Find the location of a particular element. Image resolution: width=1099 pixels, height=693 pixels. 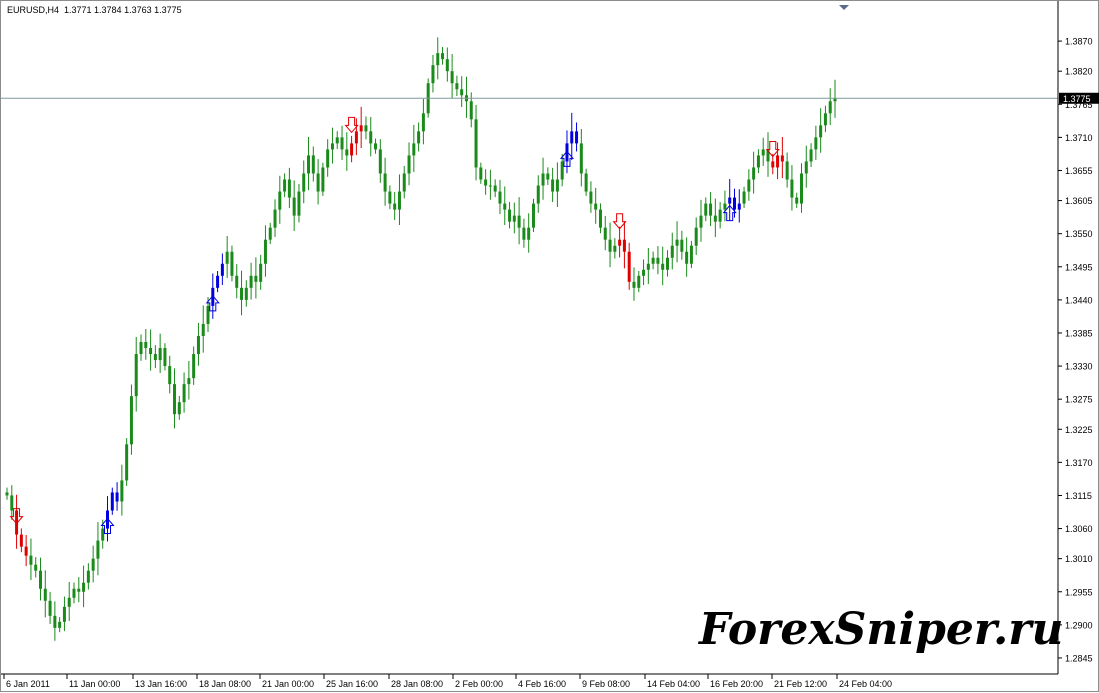

price-tick-label: 1.3060 is located at coordinates (1079, 529).